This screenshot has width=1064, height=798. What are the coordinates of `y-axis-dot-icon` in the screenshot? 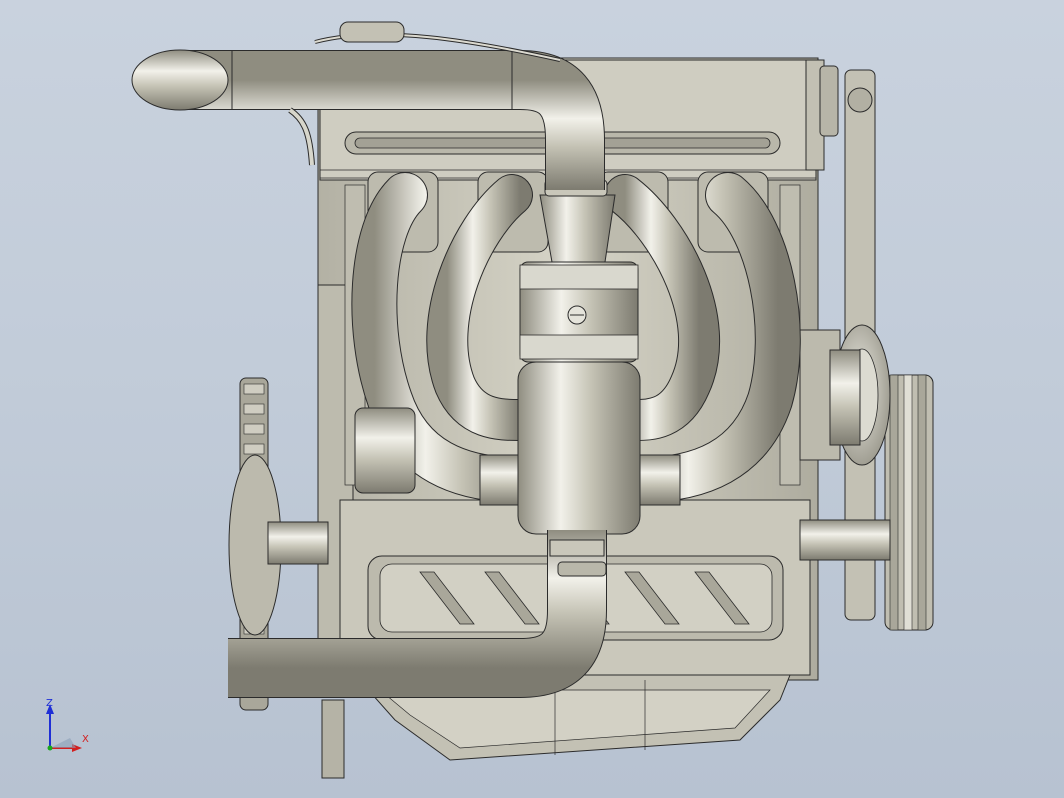 It's located at (50, 748).